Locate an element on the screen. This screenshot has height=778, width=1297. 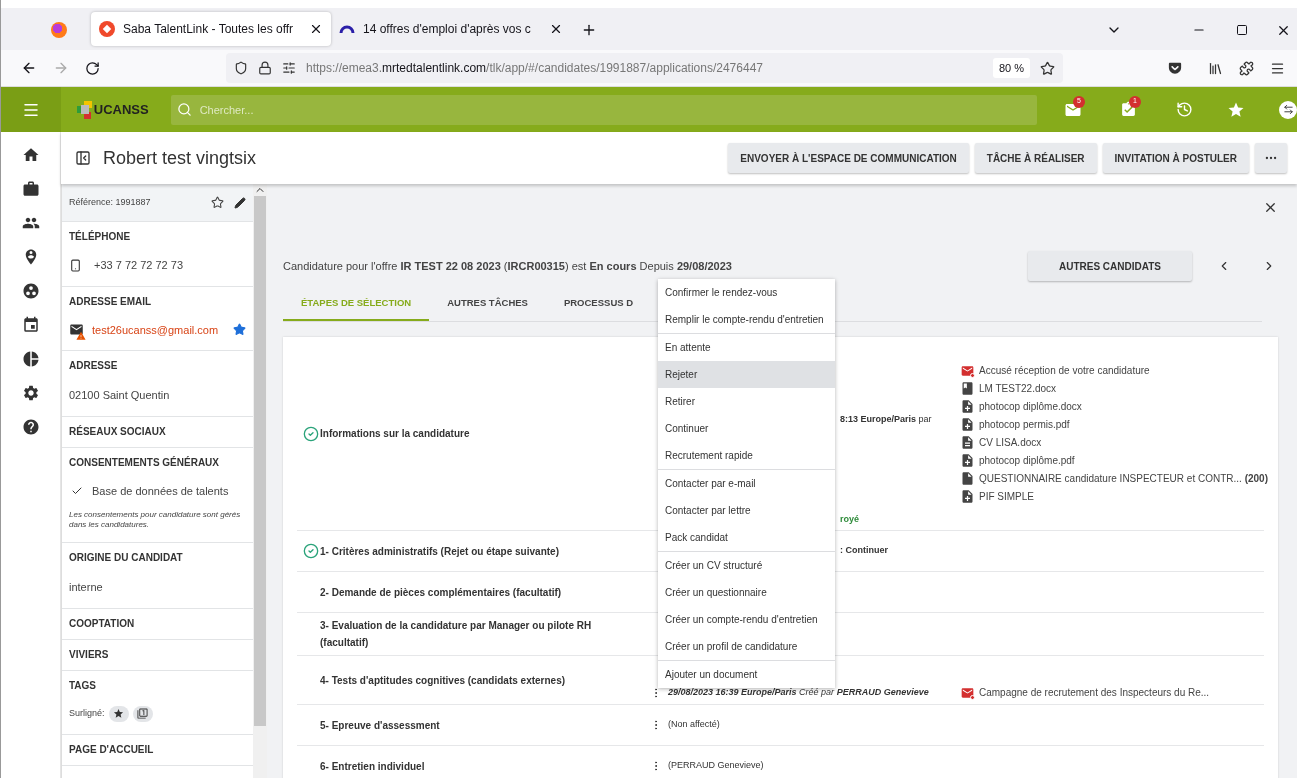
browser-tab: 14 offres d'emploi d'après vos c is located at coordinates (451, 29).